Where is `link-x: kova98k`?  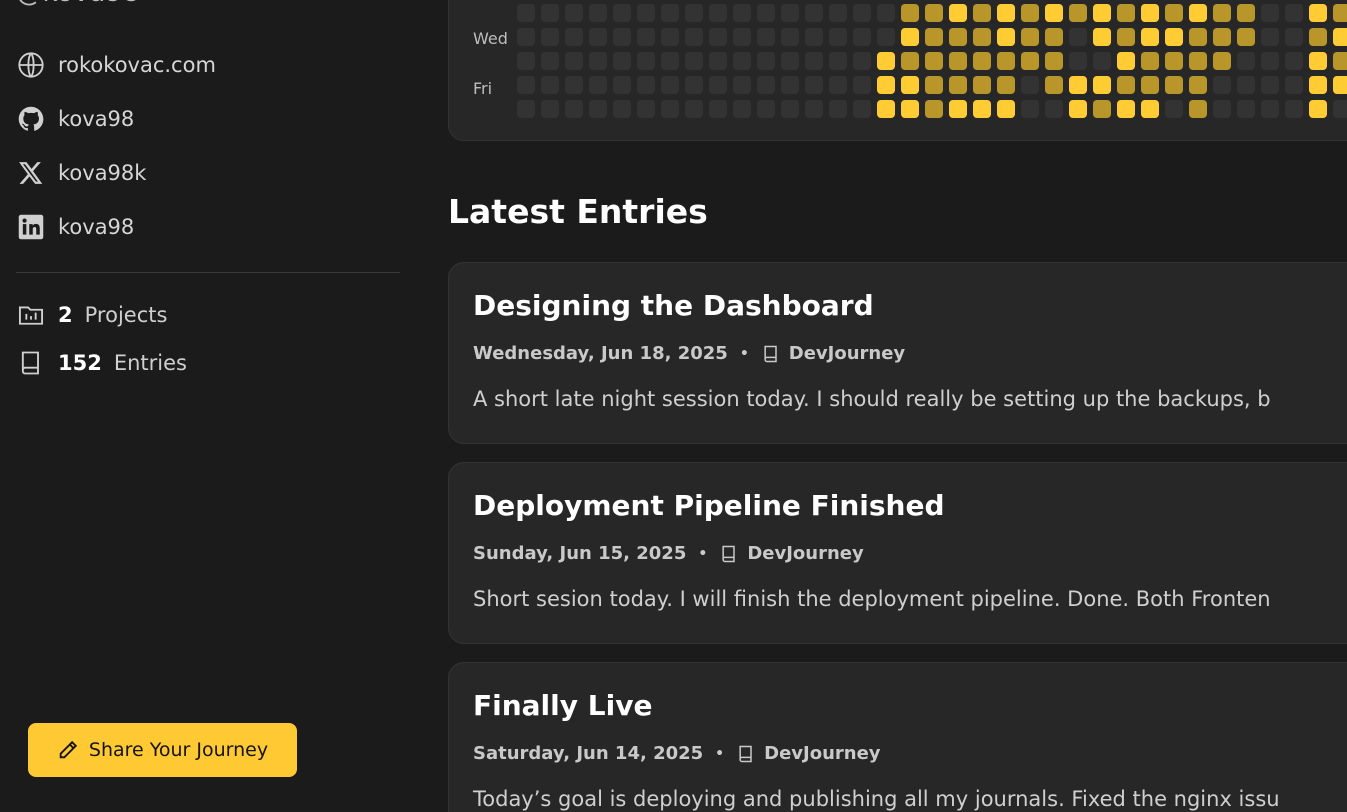
link-x: kova98k is located at coordinates (116, 173).